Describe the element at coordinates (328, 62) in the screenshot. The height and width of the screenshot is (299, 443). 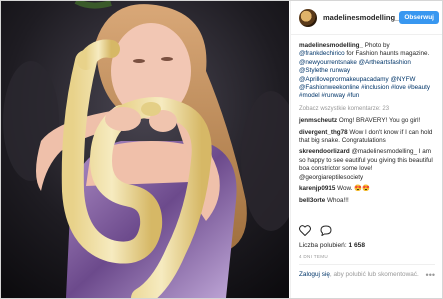
I see `mention-link: @newyourrentsnake` at that location.